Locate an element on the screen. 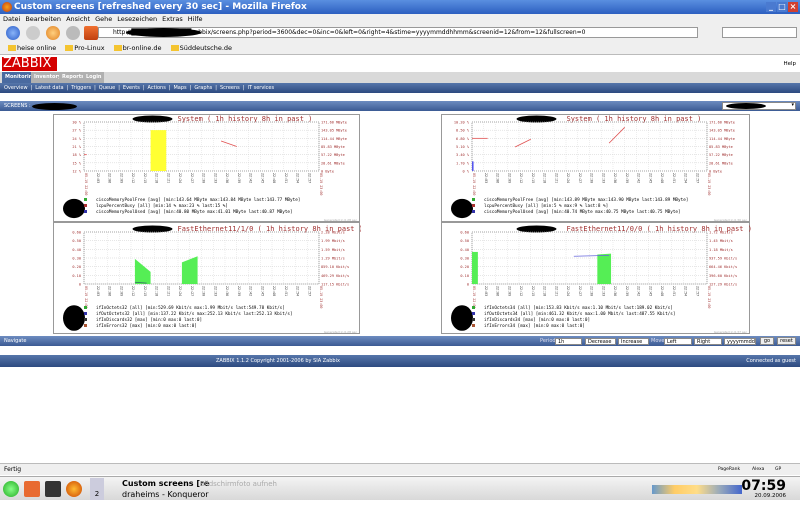 This screenshot has height=510, width=800. legend-swatch is located at coordinates (85, 199).